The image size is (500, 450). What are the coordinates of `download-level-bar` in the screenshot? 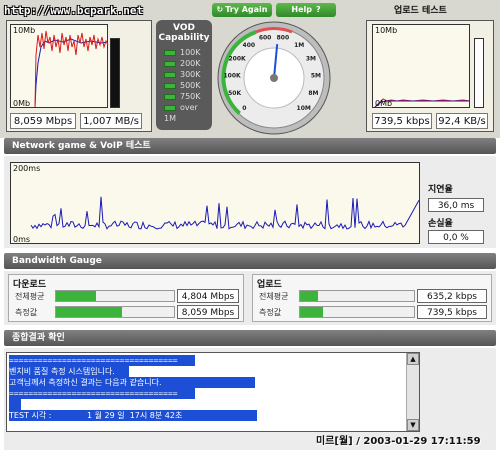 It's located at (115, 73).